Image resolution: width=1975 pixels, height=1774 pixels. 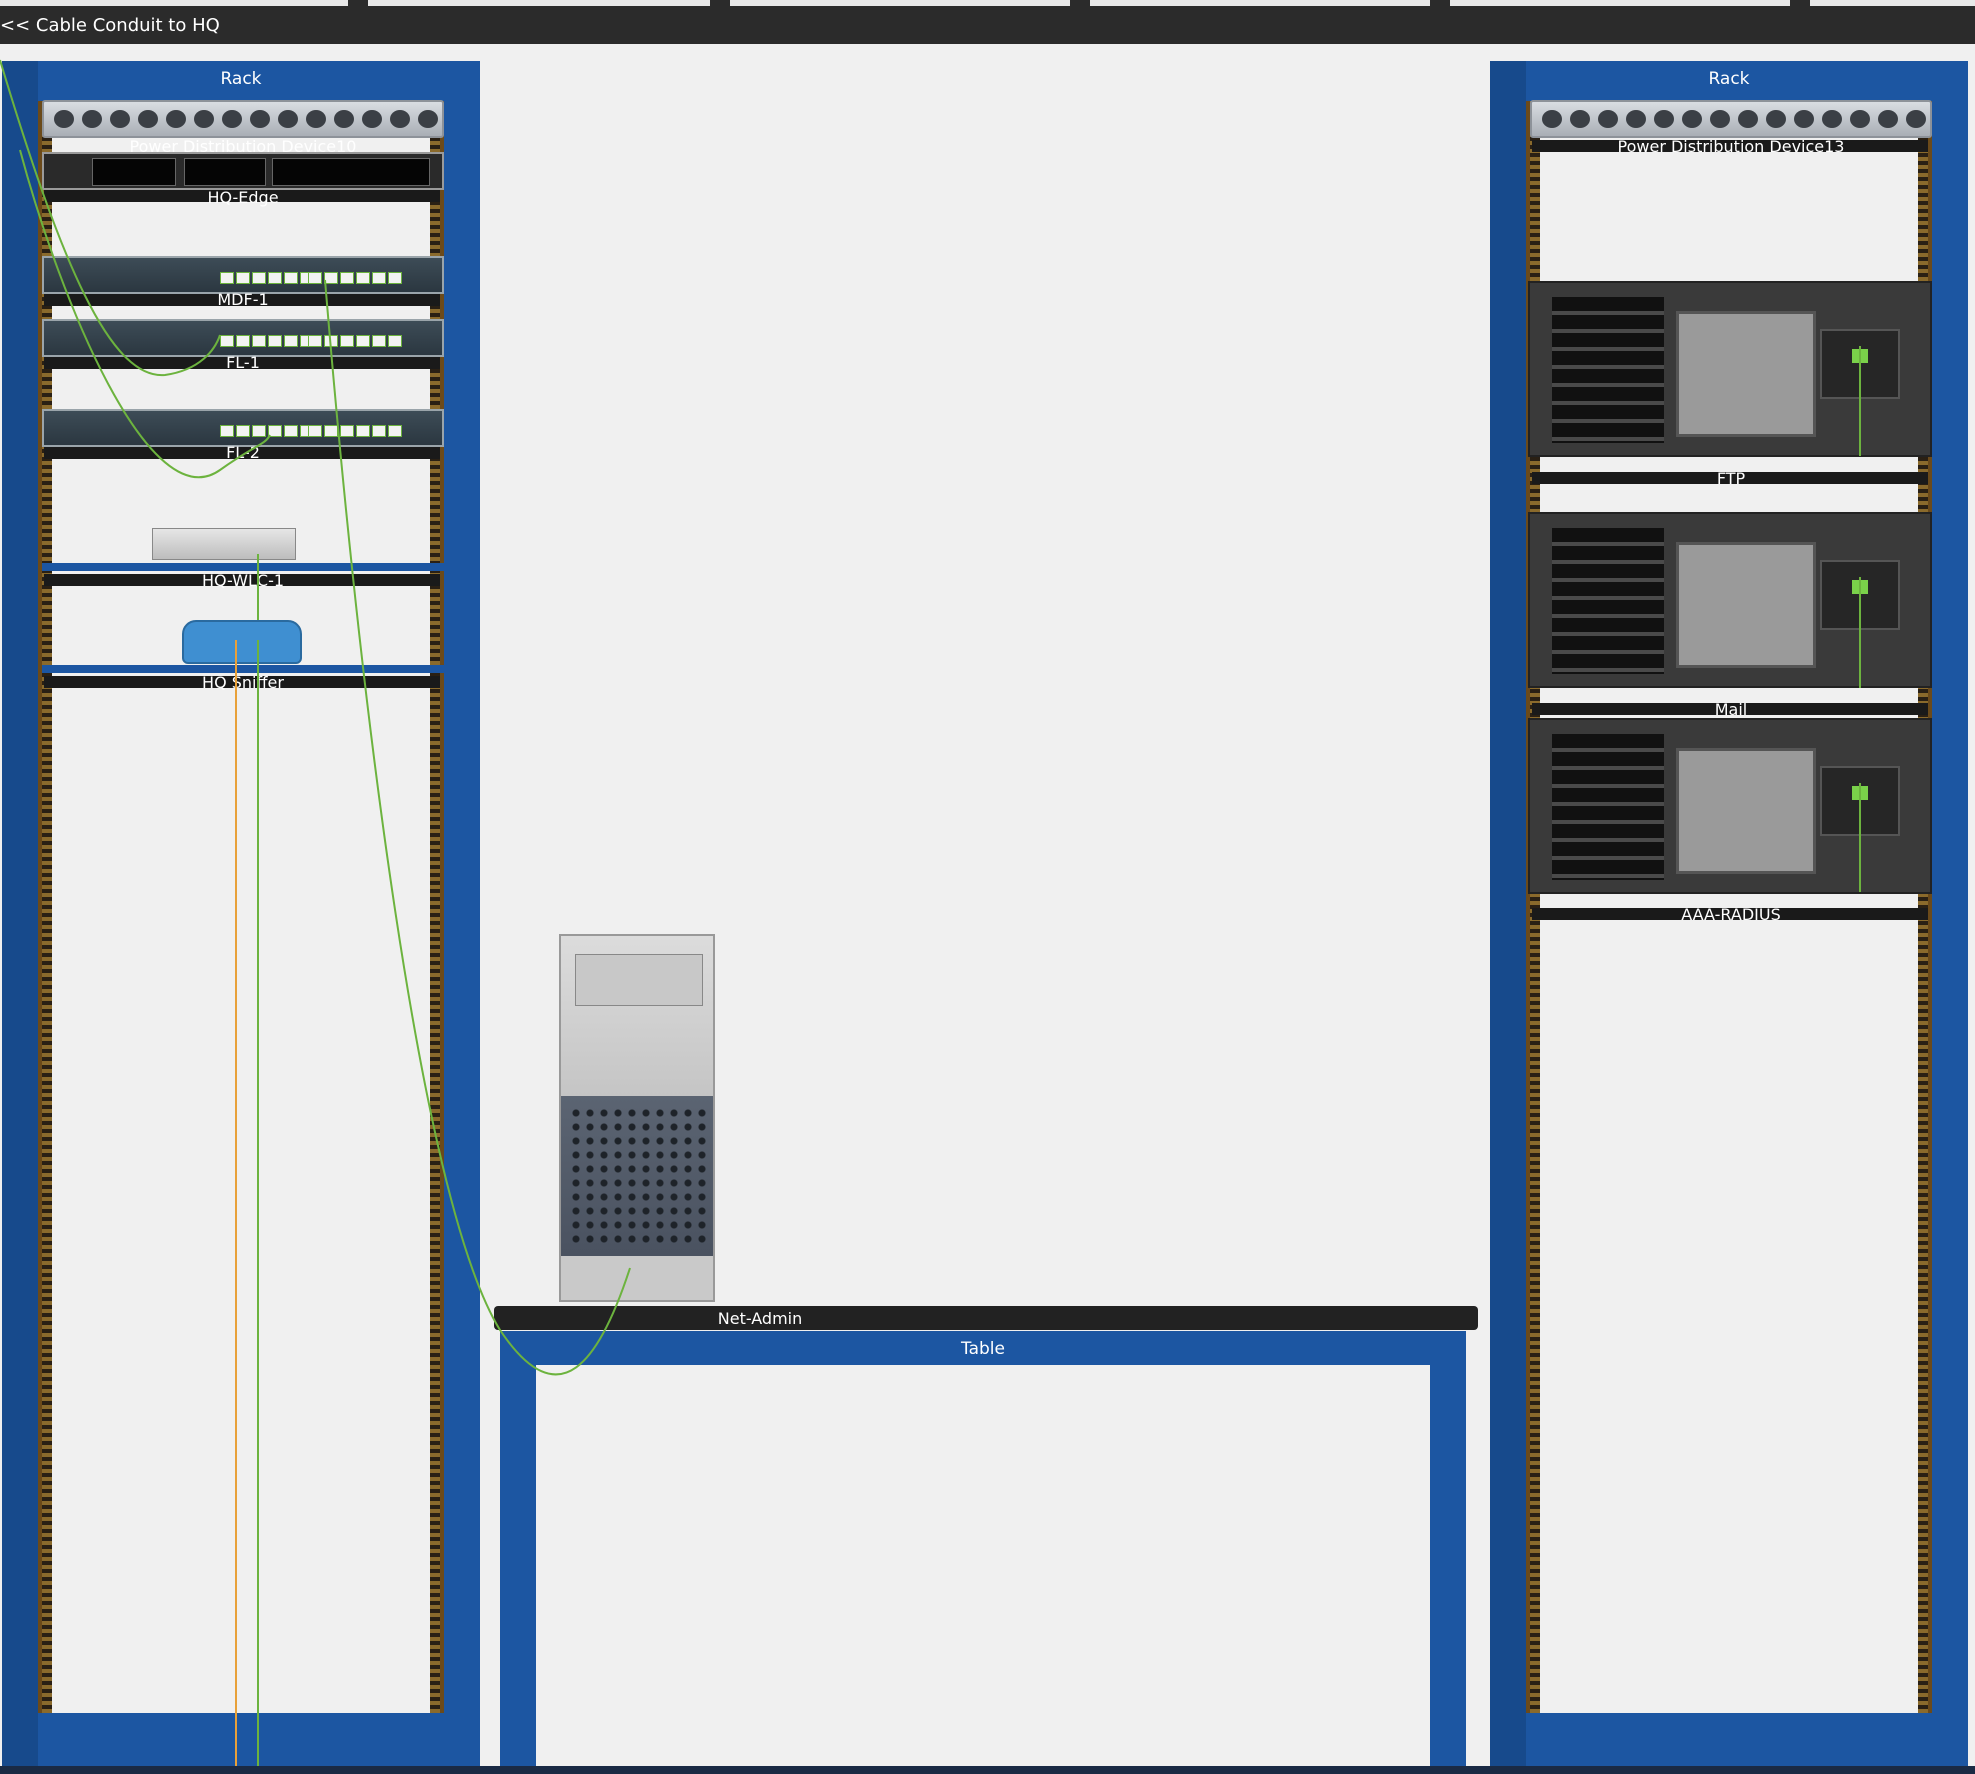 I want to click on aaa-radius-server, so click(x=1730, y=806).